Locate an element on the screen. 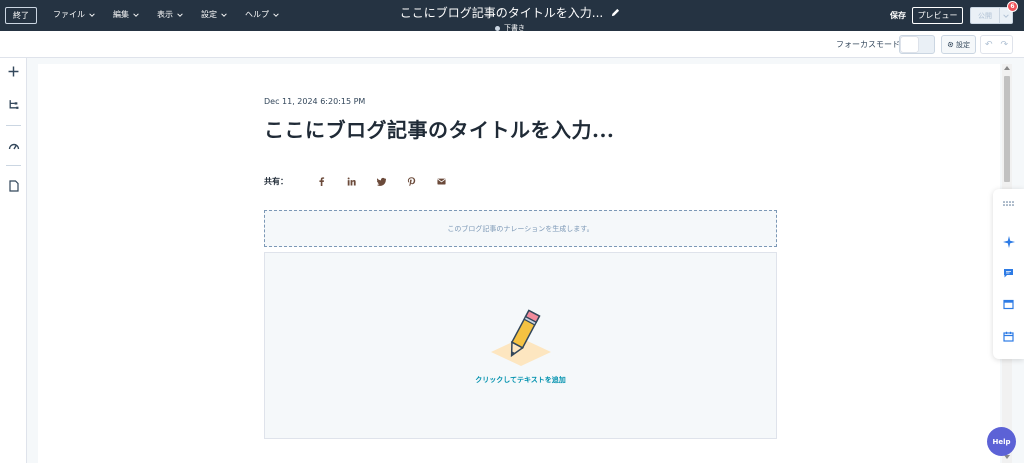  publish-button-group: 公開 is located at coordinates (991, 15).